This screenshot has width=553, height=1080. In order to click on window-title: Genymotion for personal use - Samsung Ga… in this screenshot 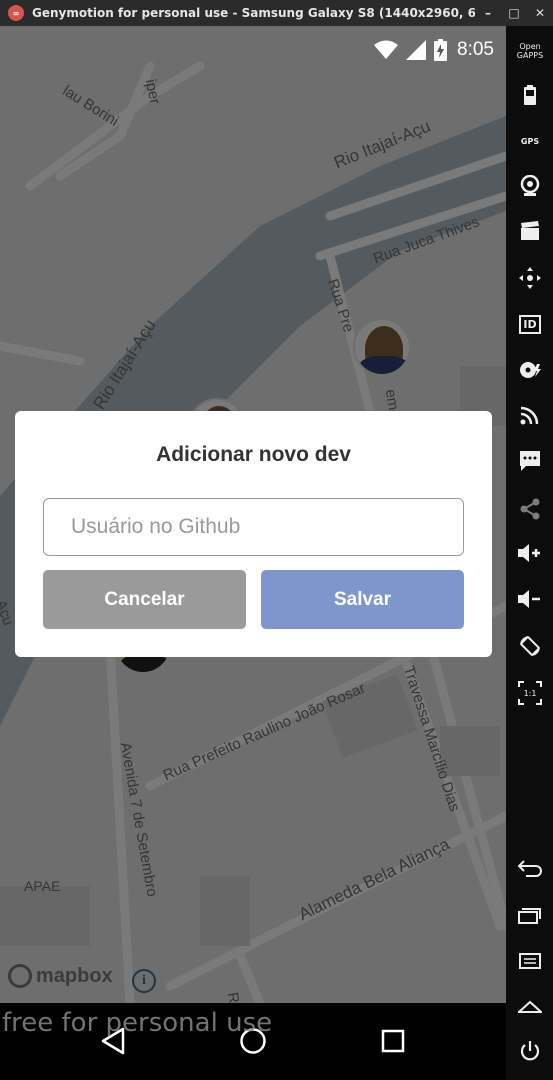, I will do `click(253, 13)`.